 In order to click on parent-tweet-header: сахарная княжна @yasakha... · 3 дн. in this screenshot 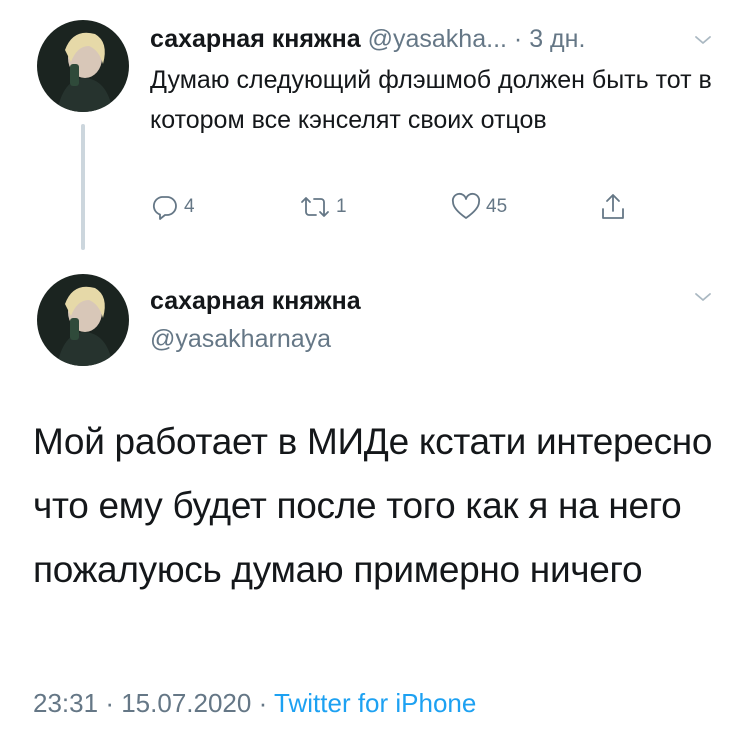, I will do `click(435, 39)`.